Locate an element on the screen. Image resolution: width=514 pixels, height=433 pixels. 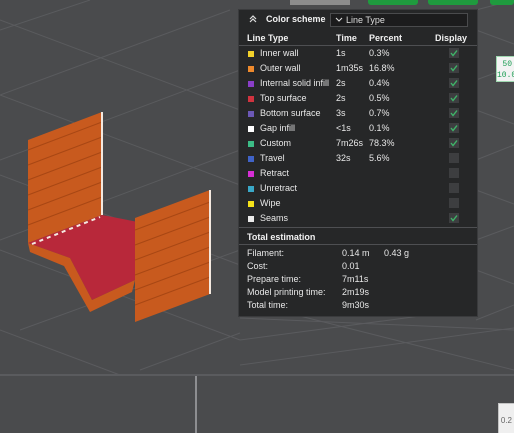
line-type-time: 32s is located at coordinates (343, 158).